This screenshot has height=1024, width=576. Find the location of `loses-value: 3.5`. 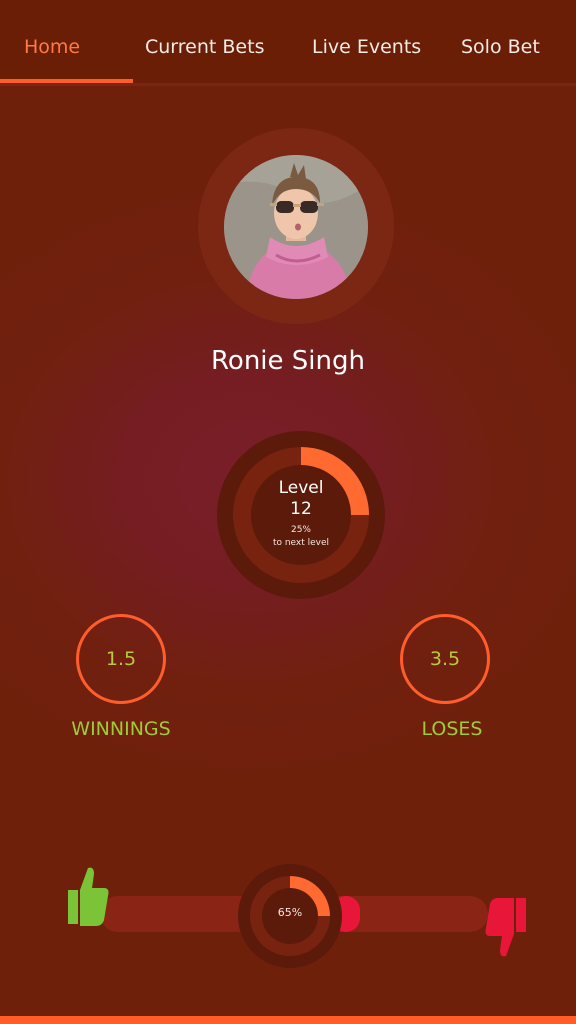

loses-value: 3.5 is located at coordinates (445, 659).